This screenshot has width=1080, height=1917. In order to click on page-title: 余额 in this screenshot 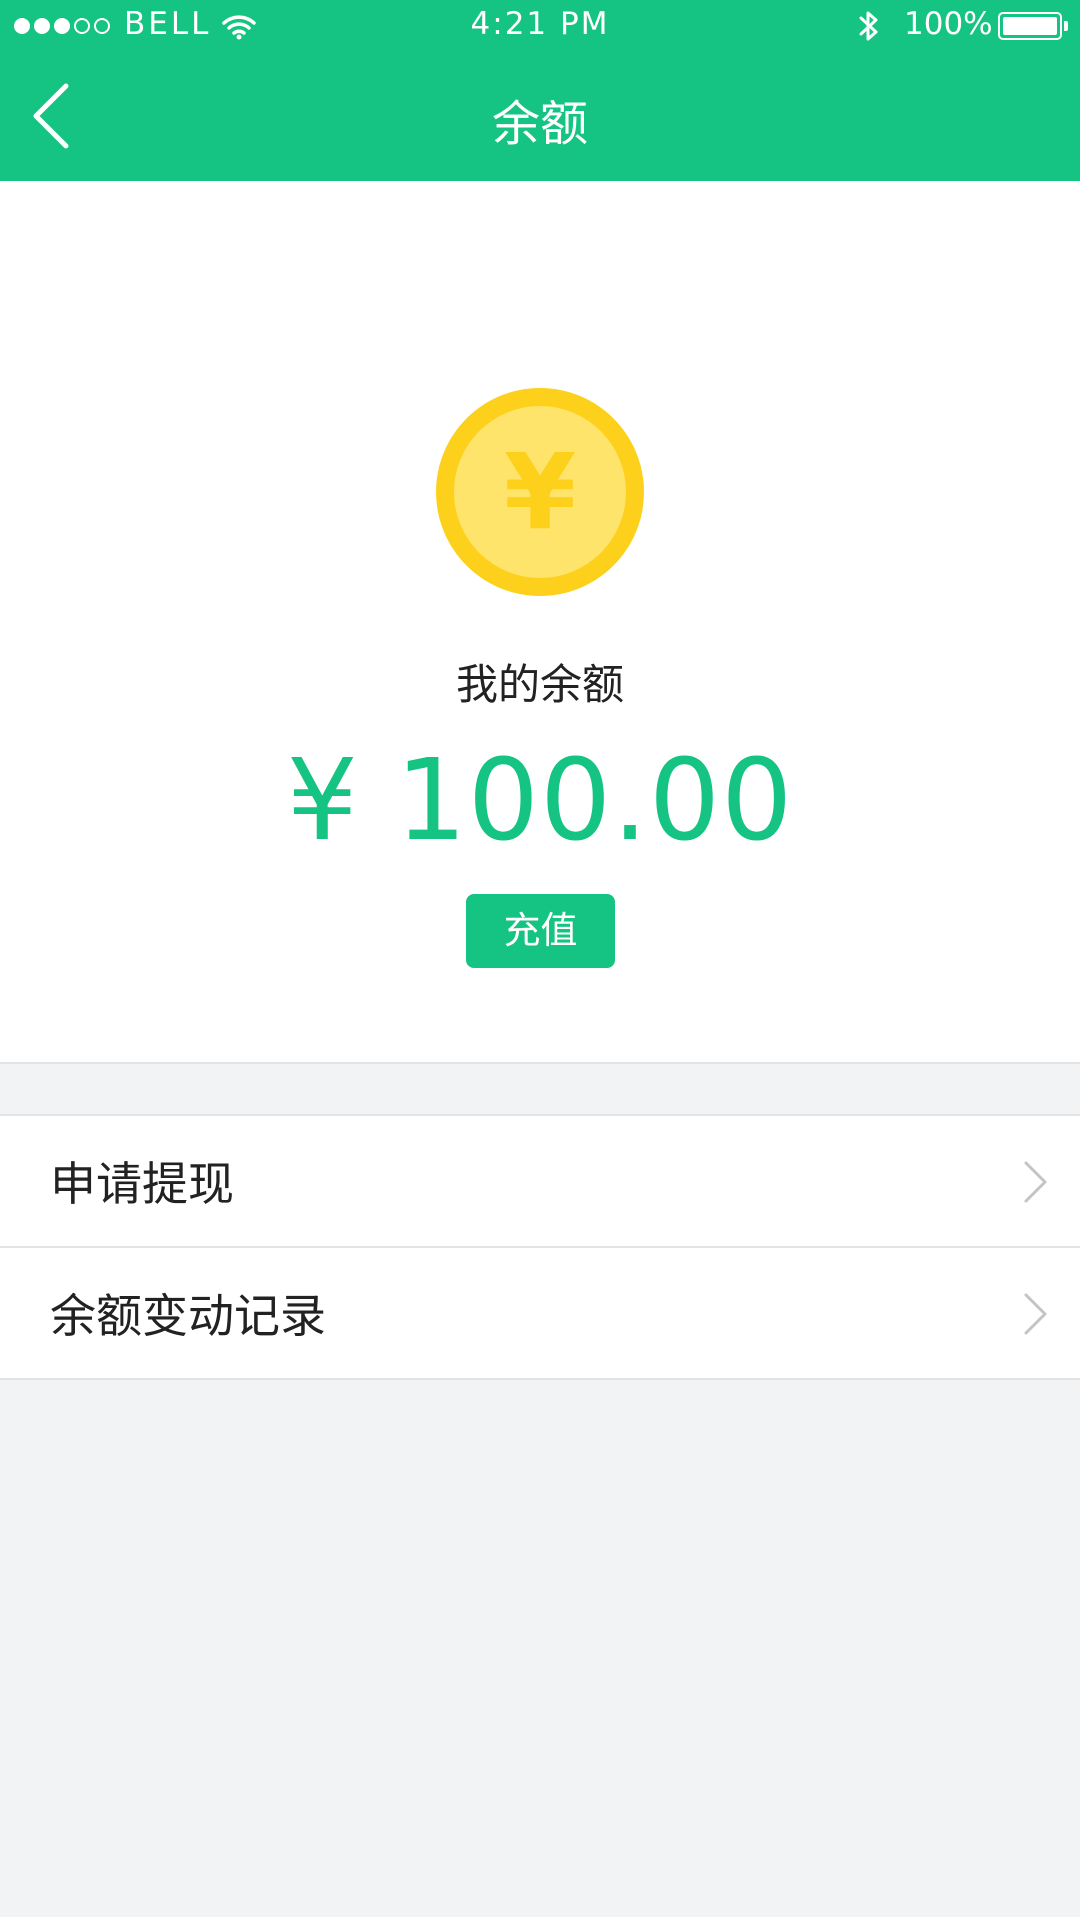, I will do `click(539, 124)`.